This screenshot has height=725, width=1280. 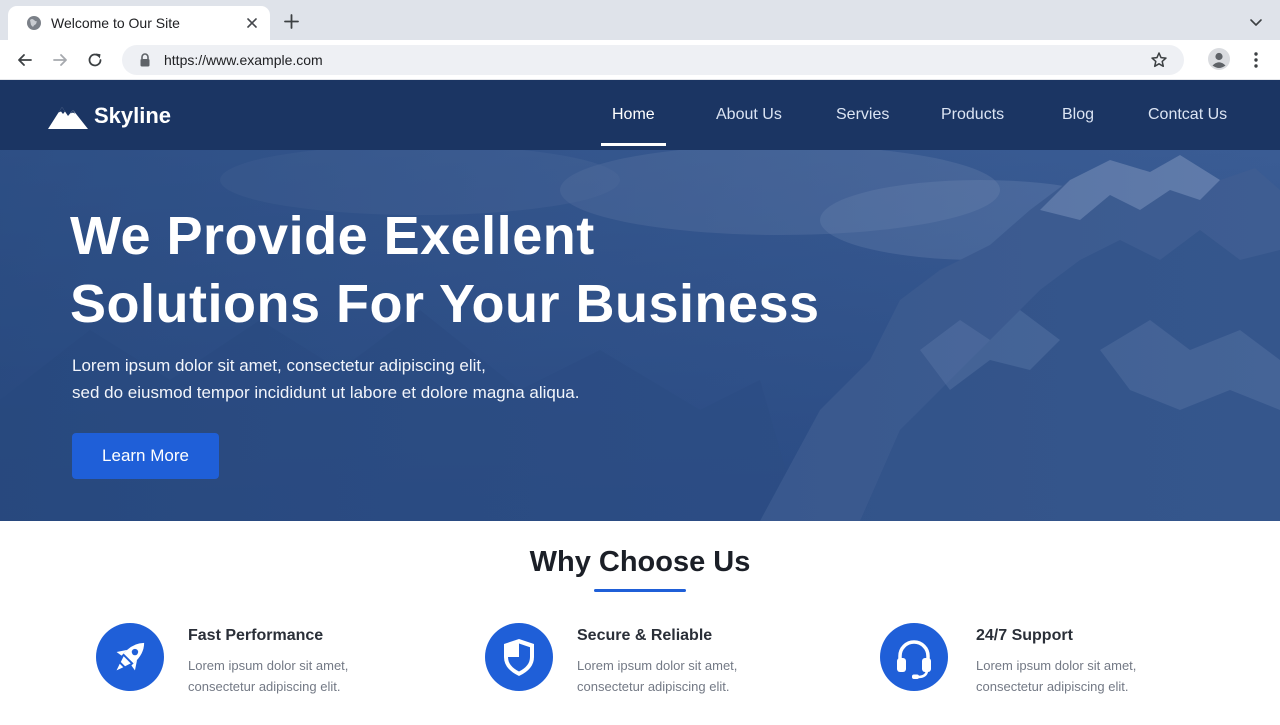 What do you see at coordinates (914, 659) in the screenshot?
I see `headset-icon` at bounding box center [914, 659].